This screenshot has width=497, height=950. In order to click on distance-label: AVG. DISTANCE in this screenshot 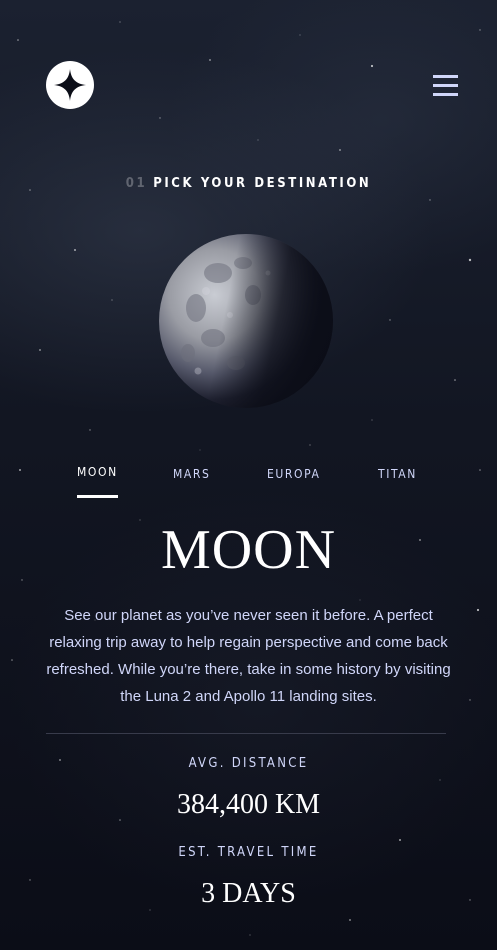, I will do `click(248, 763)`.